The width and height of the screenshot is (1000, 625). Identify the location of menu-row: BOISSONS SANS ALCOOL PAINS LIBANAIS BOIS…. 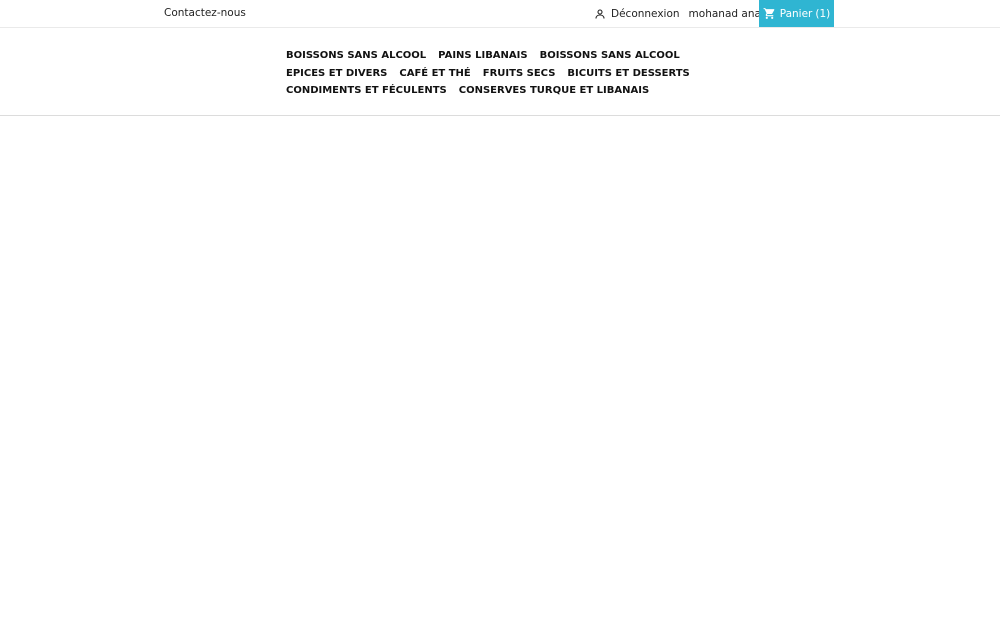
(496, 56).